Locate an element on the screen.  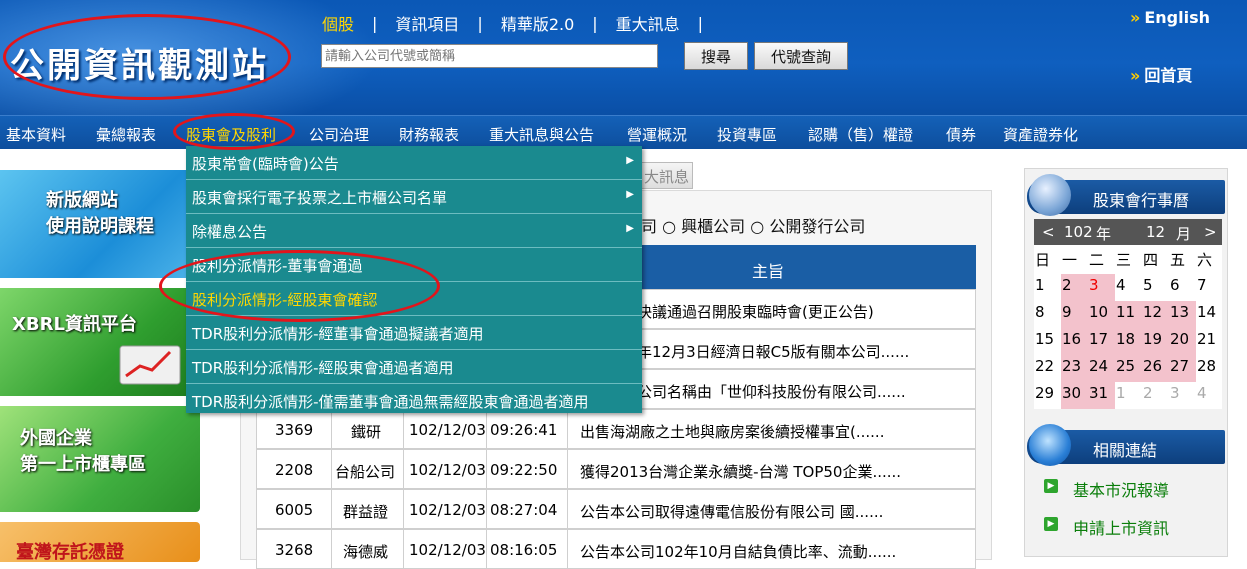
nav-bonds: 債券 is located at coordinates (961, 134).